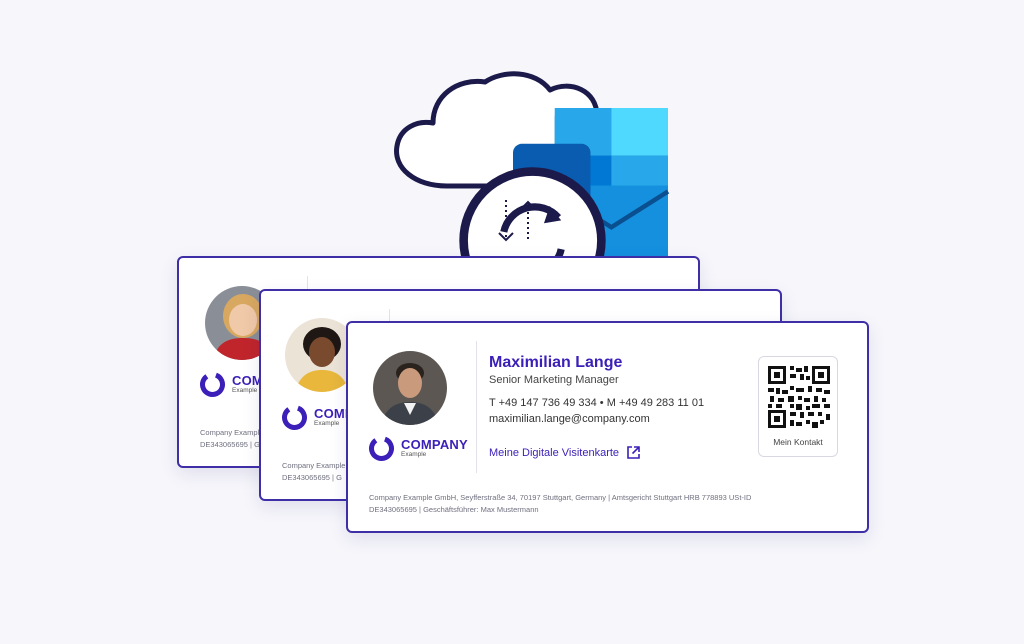  Describe the element at coordinates (476, 407) in the screenshot. I see `divider` at that location.